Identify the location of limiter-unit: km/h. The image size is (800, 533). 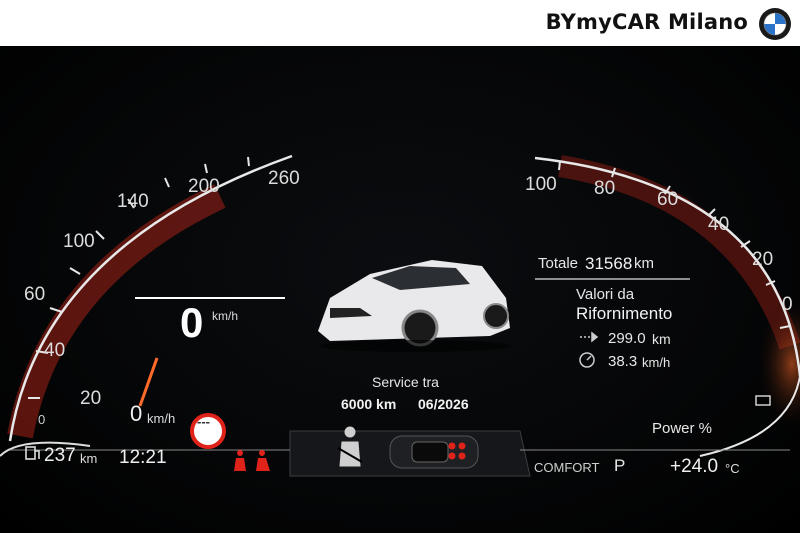
(161, 418).